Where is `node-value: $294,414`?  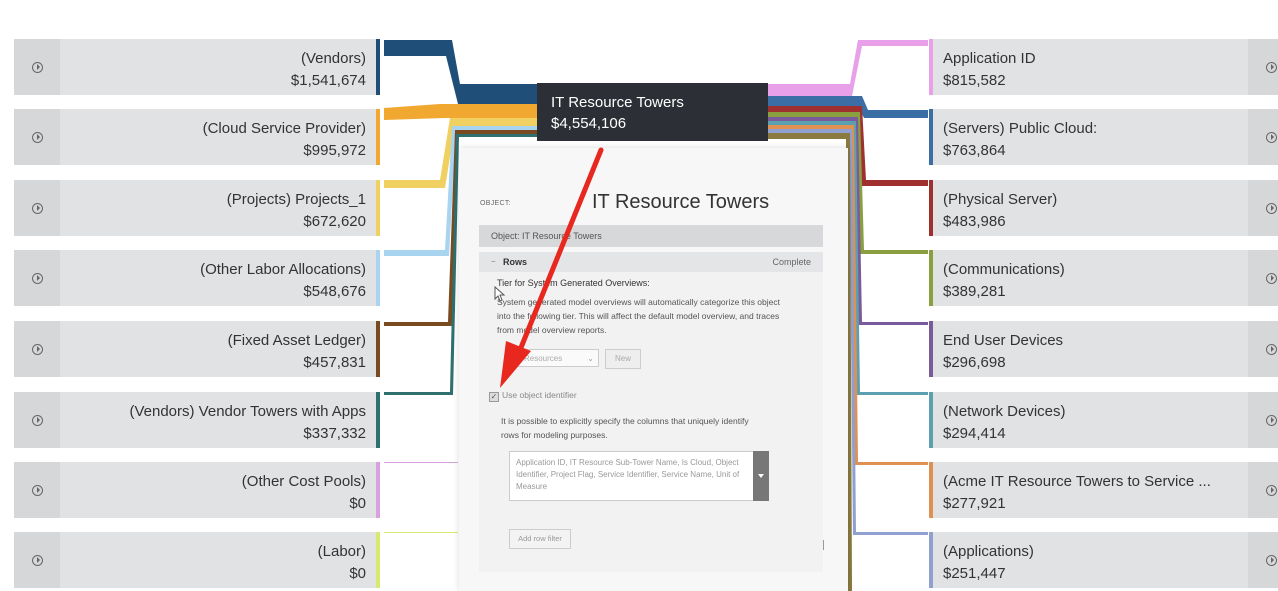
node-value: $294,414 is located at coordinates (974, 433).